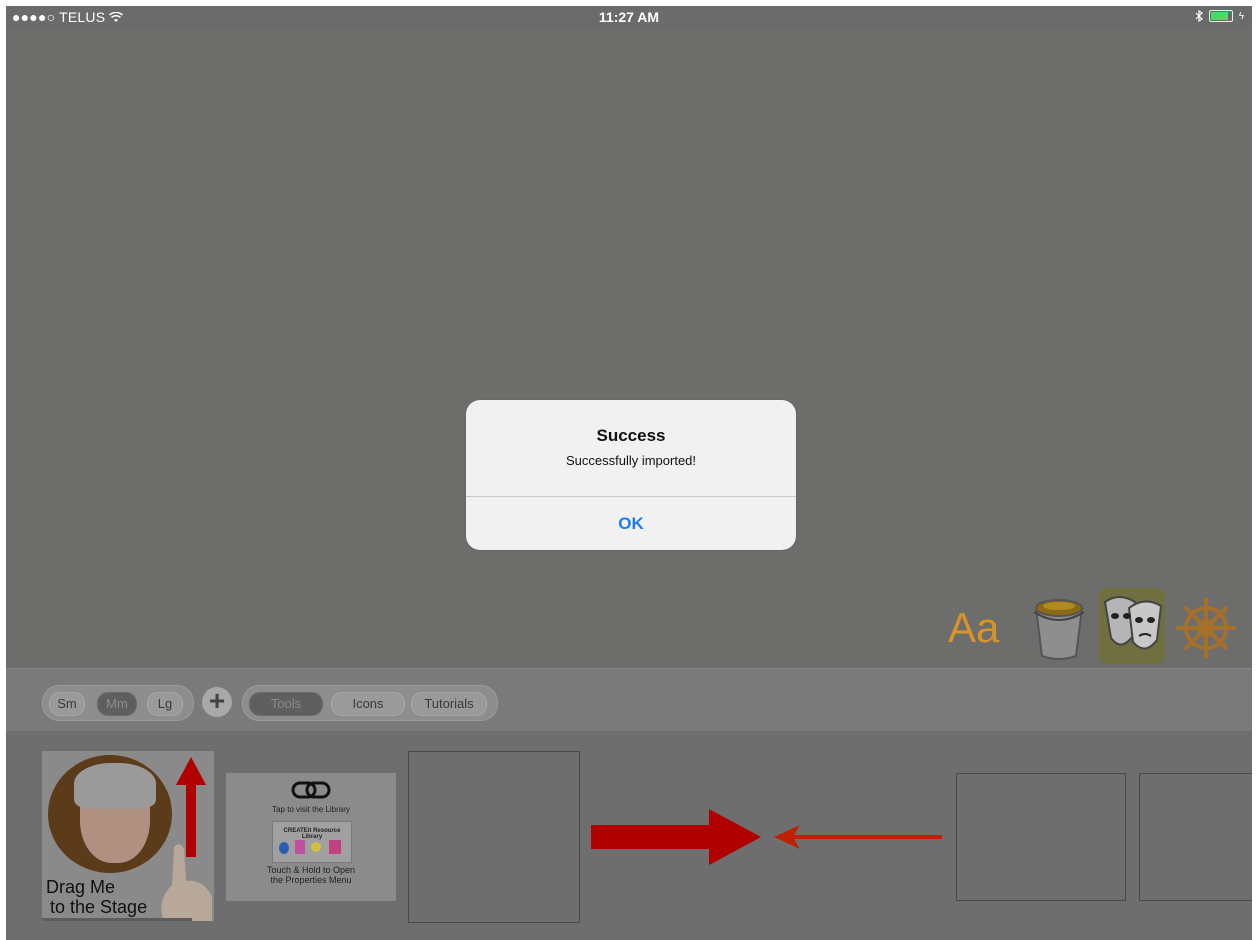 This screenshot has height=940, width=1258. What do you see at coordinates (81, 887) in the screenshot?
I see `drag-me-line1: Drag Me` at bounding box center [81, 887].